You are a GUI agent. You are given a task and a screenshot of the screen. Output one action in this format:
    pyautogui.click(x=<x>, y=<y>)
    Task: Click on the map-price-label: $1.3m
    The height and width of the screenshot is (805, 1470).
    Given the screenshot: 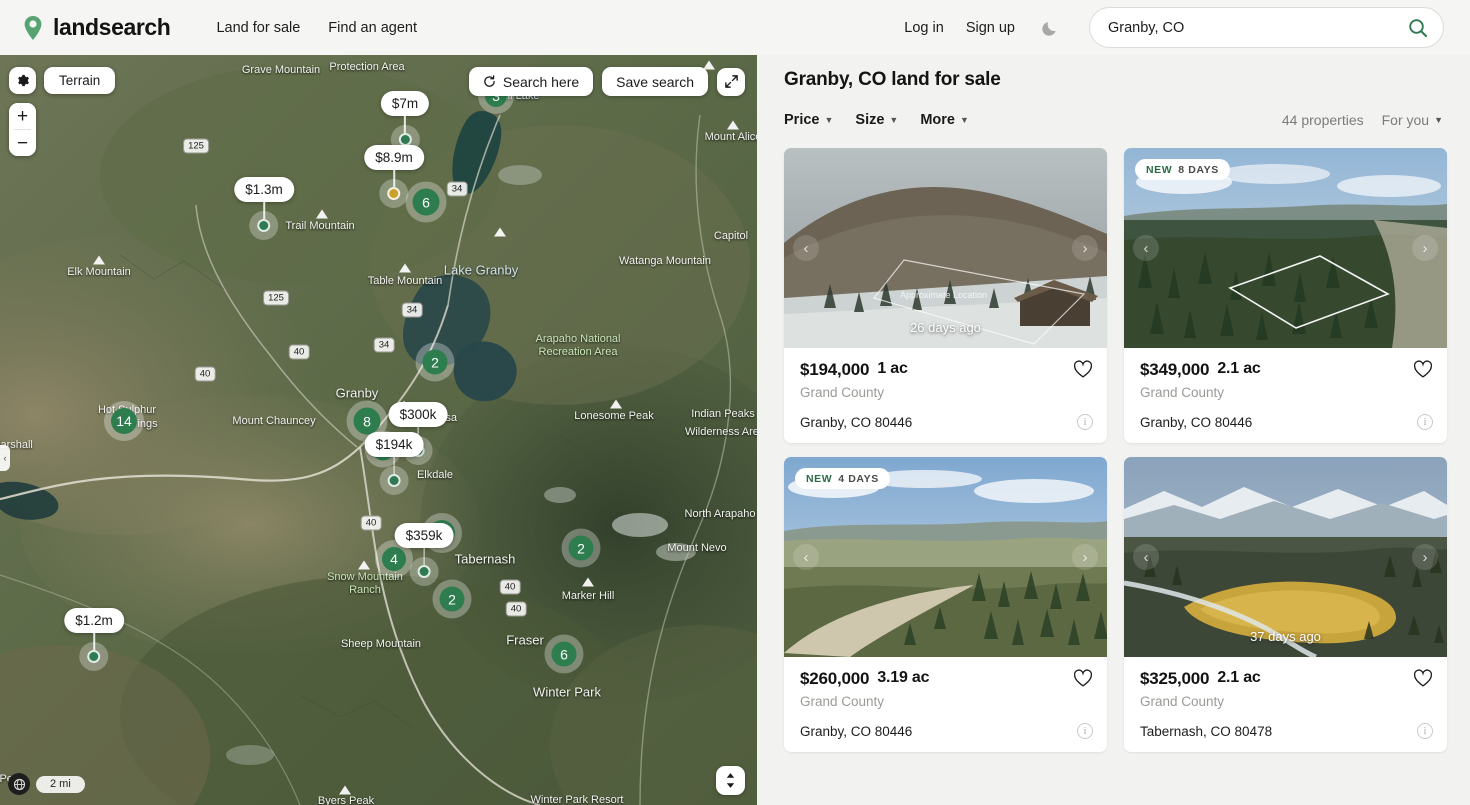 What is the action you would take?
    pyautogui.click(x=264, y=189)
    